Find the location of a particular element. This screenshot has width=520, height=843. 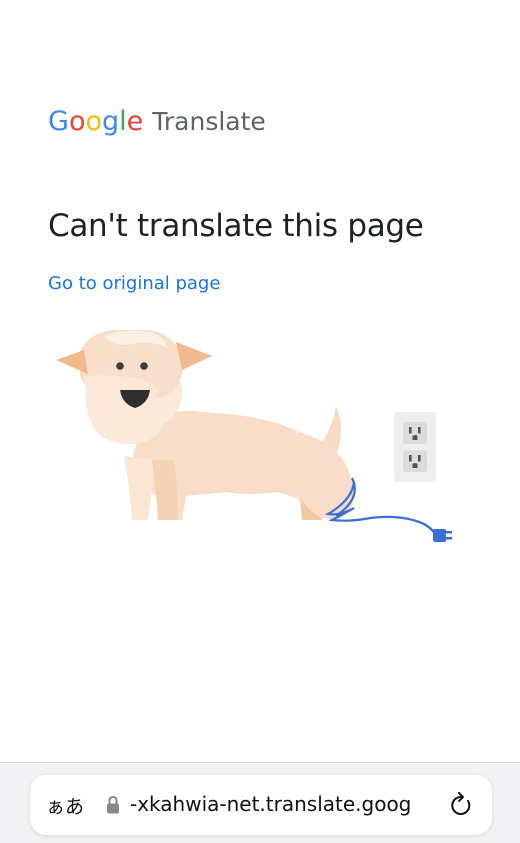

outlet-socket-bottom is located at coordinates (415, 461).